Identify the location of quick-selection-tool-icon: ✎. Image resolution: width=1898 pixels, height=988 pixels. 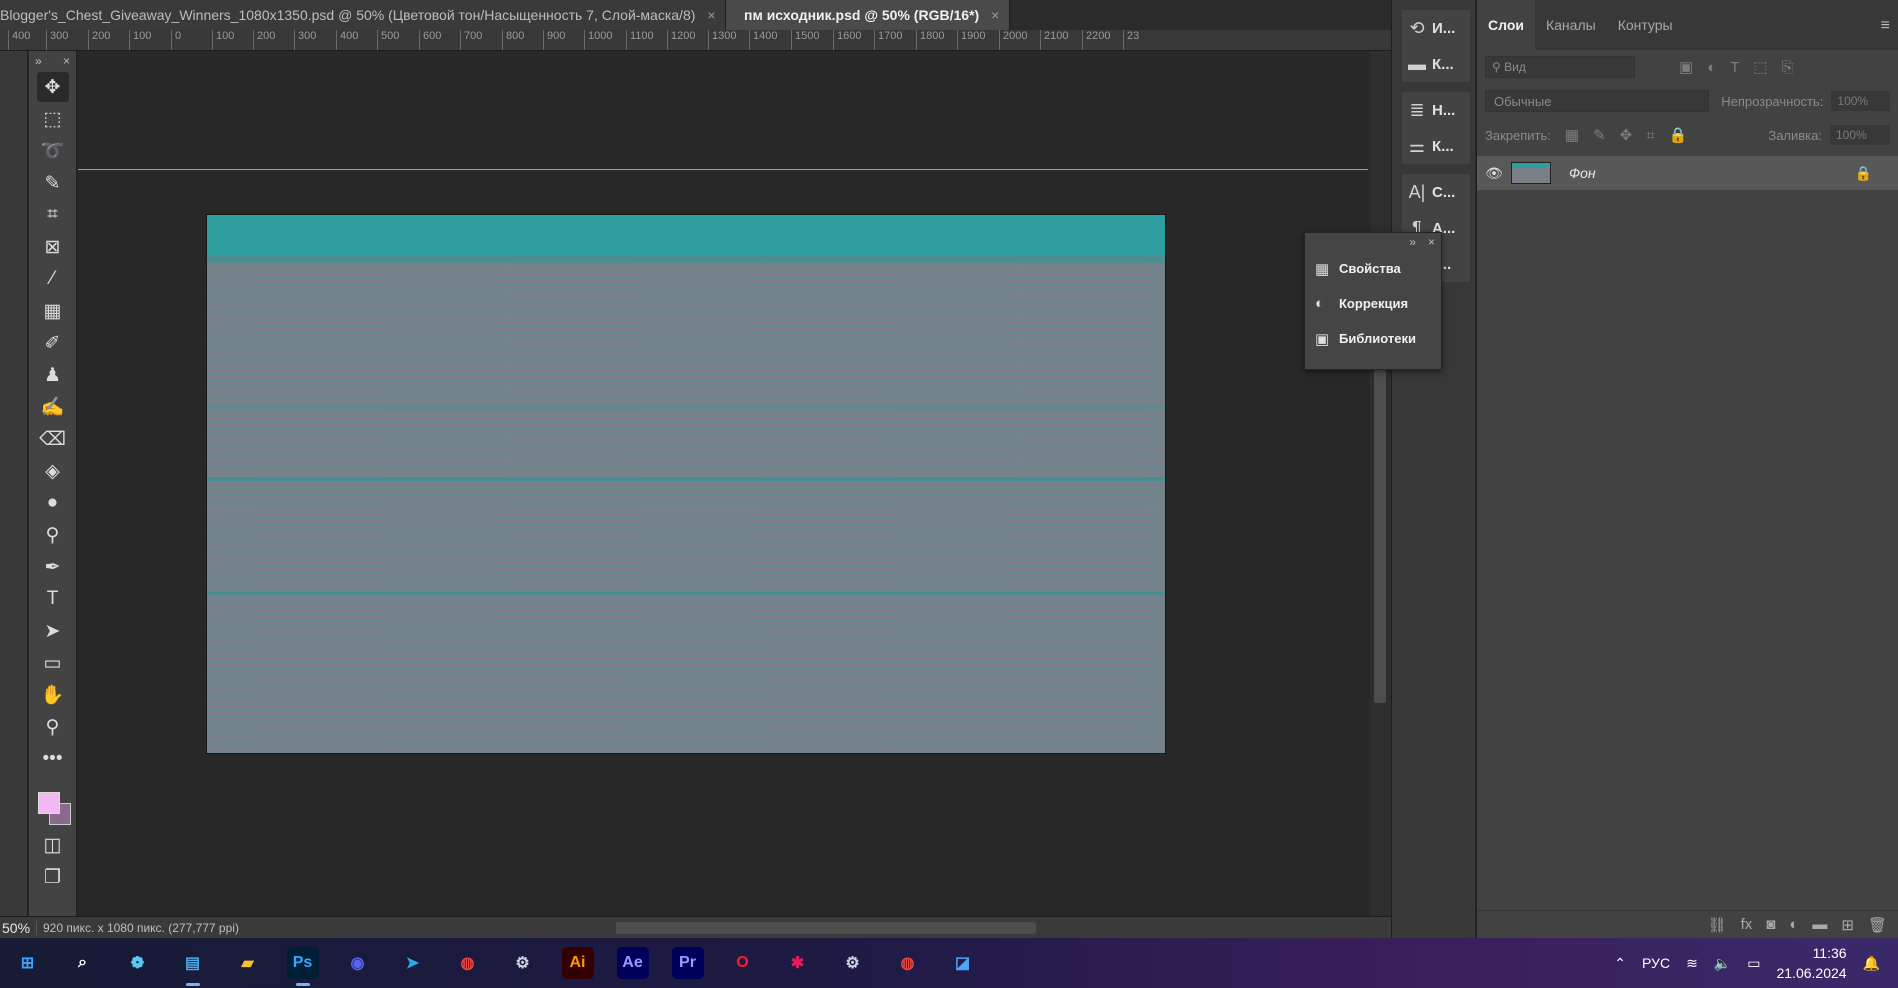
(53, 183).